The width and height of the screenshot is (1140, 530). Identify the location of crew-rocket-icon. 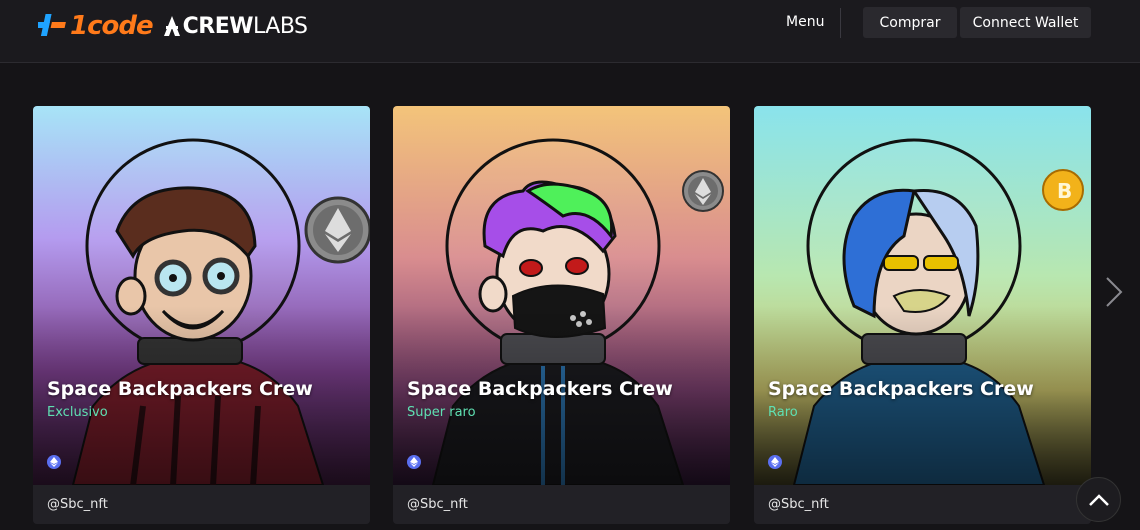
(171, 26).